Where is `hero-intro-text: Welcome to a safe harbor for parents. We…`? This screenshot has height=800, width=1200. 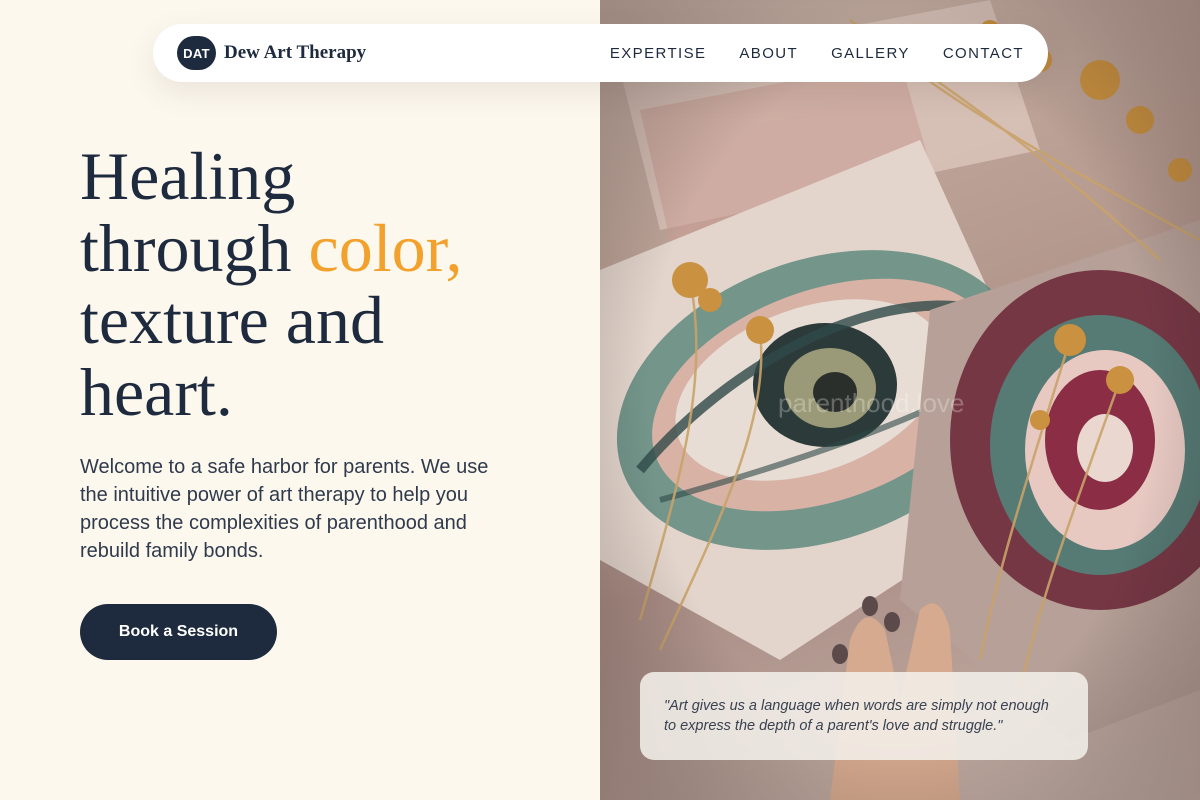
hero-intro-text: Welcome to a safe harbor for parents. We… is located at coordinates (284, 509).